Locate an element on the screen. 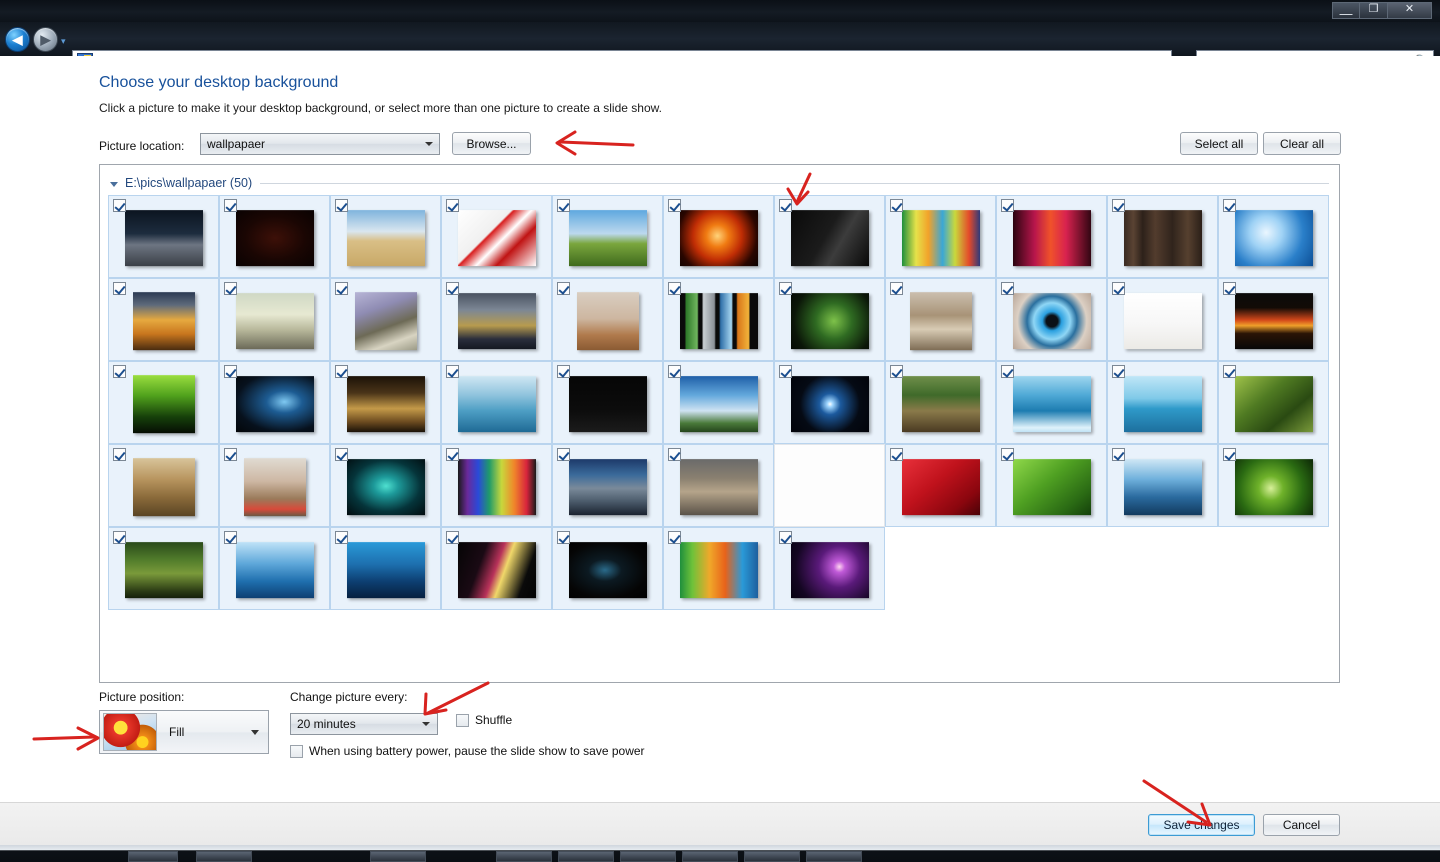 Image resolution: width=1440 pixels, height=862 pixels. recent-pages-icon: ▾ is located at coordinates (63, 41).